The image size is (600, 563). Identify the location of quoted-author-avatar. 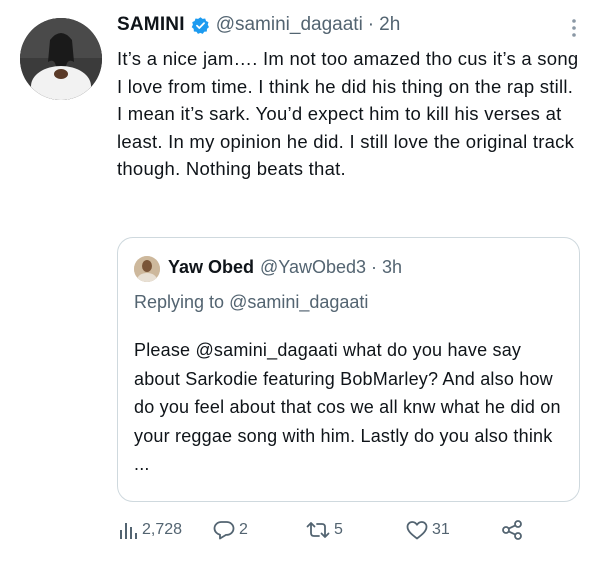
(147, 269).